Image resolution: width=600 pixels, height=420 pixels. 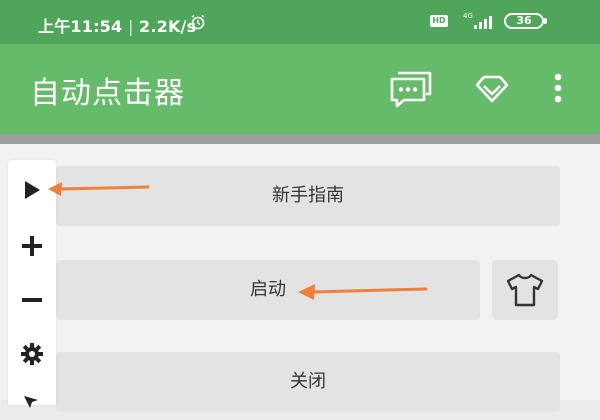 I want to click on skin-button, so click(x=525, y=290).